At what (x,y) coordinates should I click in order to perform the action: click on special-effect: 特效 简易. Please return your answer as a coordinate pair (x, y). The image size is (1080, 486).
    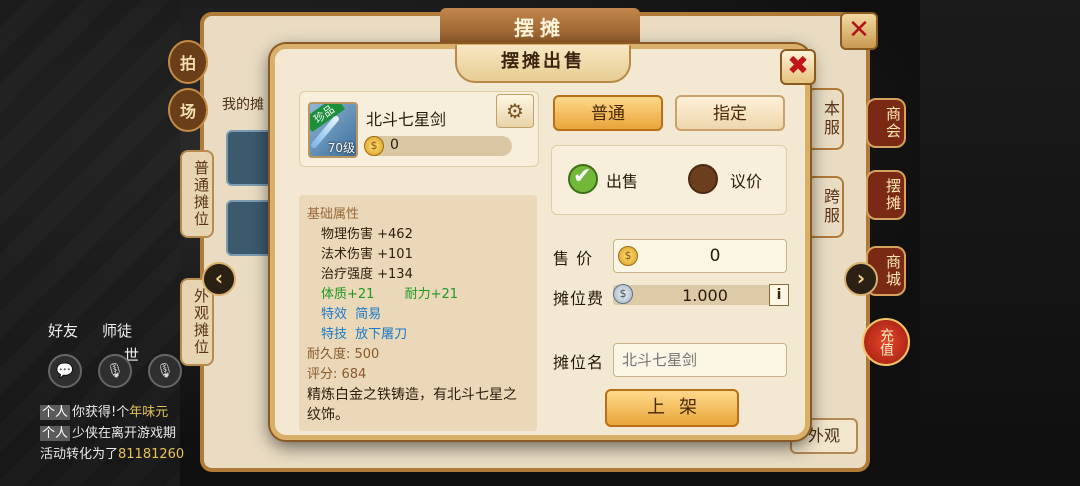
    Looking at the image, I should click on (418, 315).